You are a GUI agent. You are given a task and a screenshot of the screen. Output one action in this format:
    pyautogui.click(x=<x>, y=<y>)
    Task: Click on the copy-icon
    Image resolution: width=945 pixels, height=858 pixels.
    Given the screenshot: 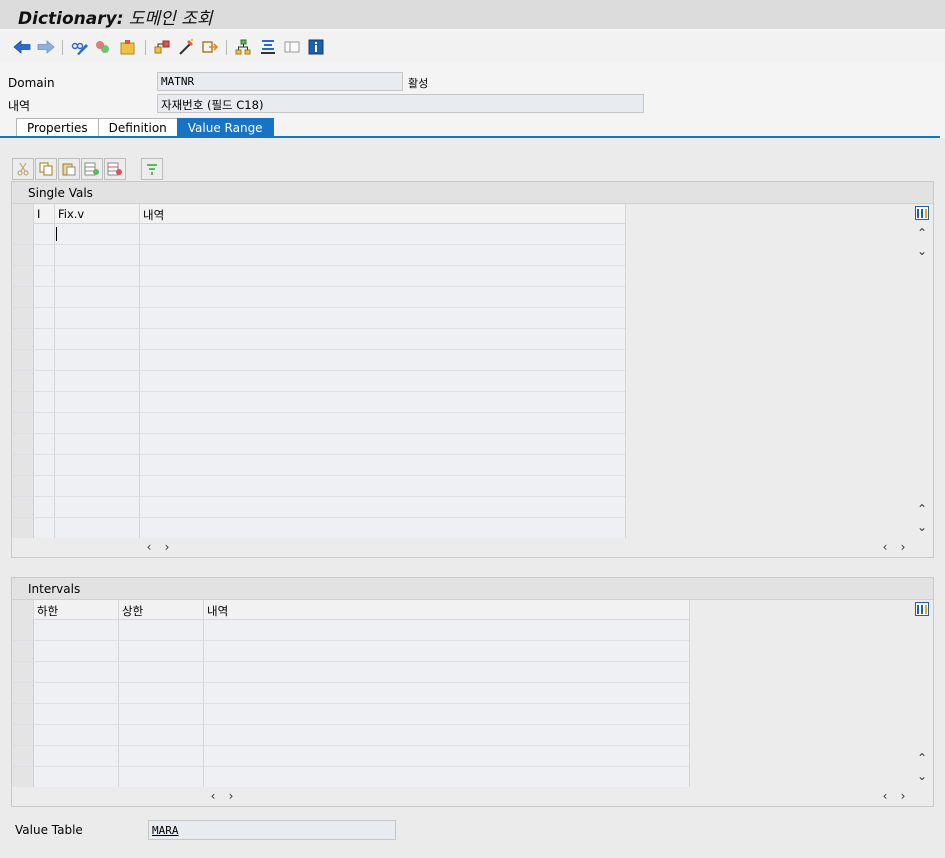 What is the action you would take?
    pyautogui.click(x=46, y=169)
    